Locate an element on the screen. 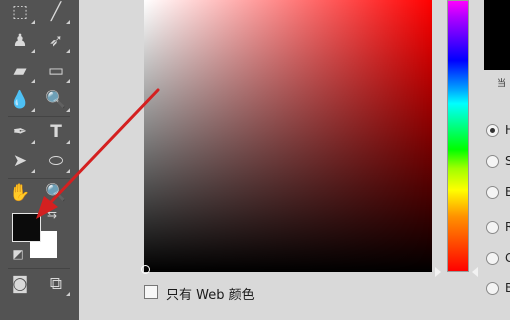  radio-blue-label: B is located at coordinates (507, 288).